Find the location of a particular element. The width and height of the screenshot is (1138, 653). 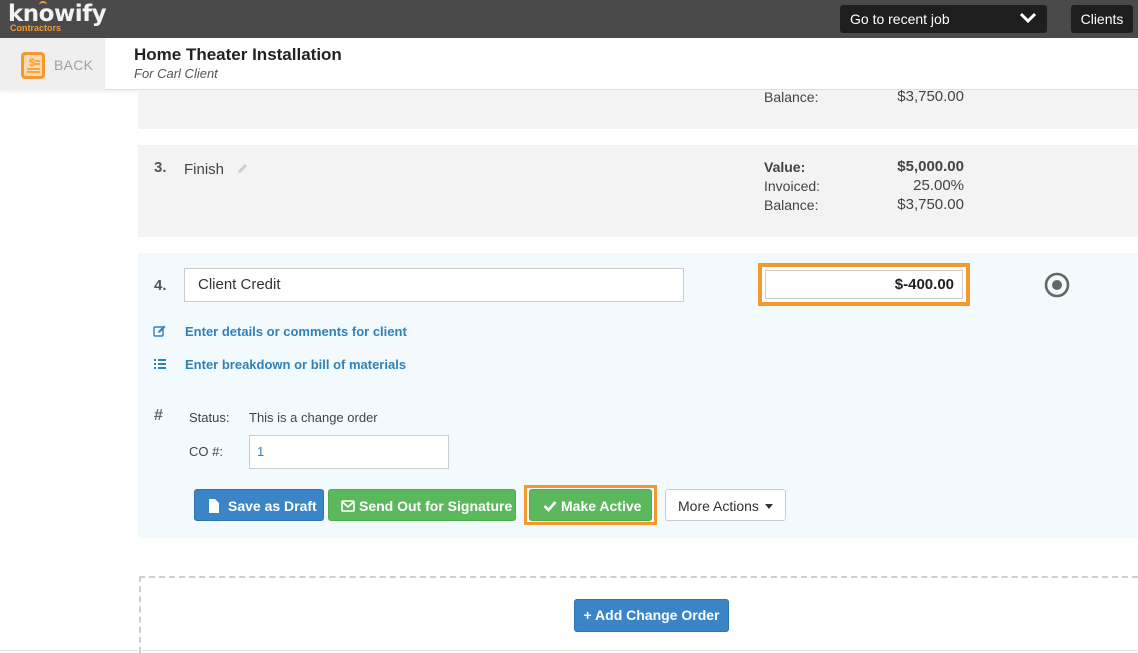

invoiced-percent: 25.00% is located at coordinates (938, 185).